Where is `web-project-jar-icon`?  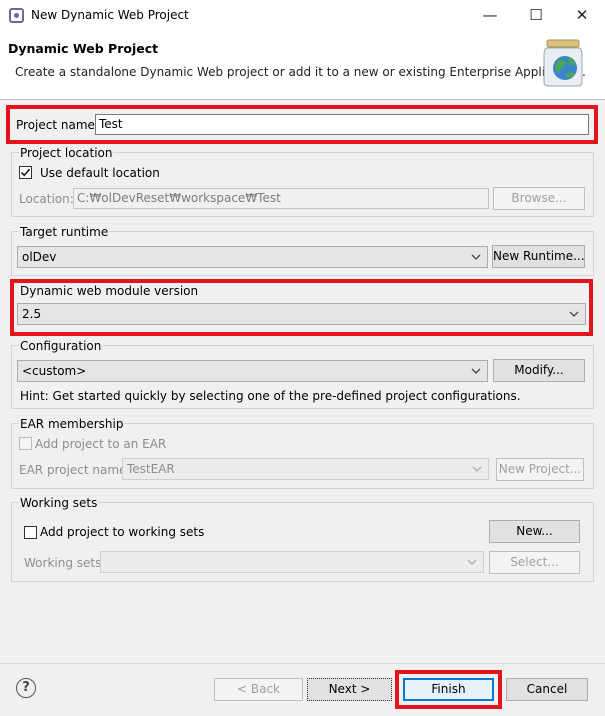 web-project-jar-icon is located at coordinates (563, 63).